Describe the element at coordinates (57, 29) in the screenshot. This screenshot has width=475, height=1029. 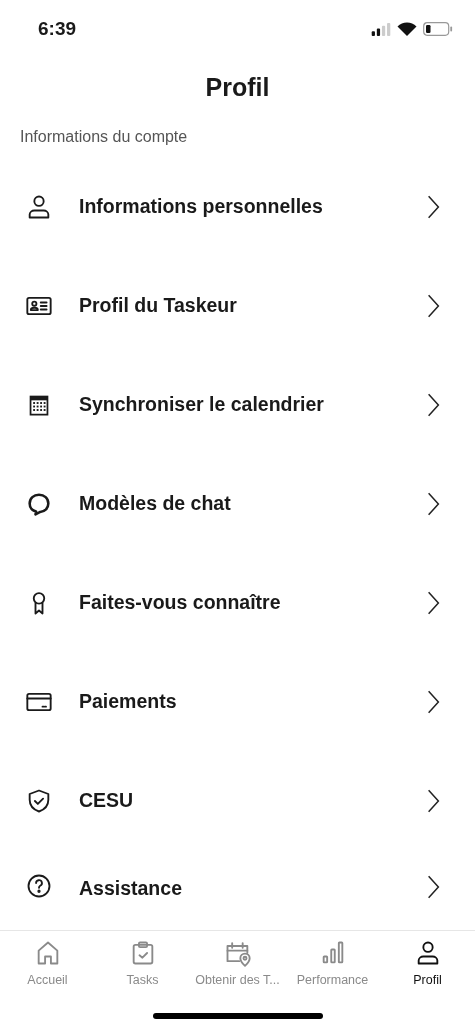
I see `status-time: 6:39` at that location.